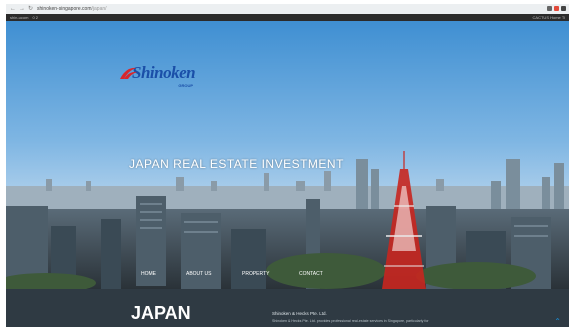  Describe the element at coordinates (13, 9) in the screenshot. I see `back-icon: ←` at that location.